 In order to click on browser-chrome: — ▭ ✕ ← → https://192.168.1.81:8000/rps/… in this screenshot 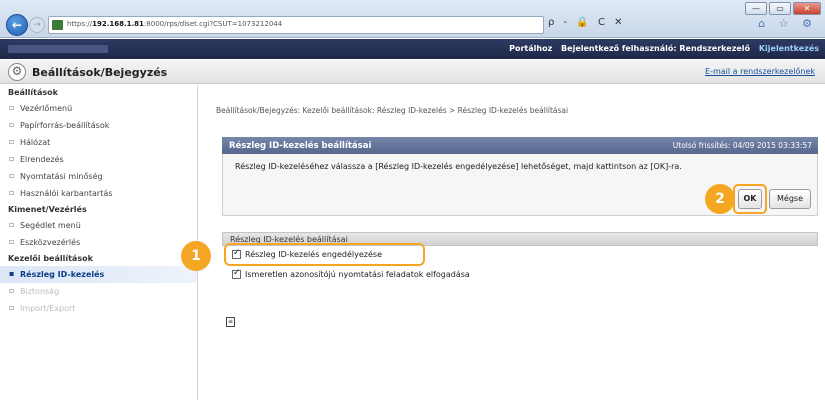, I will do `click(412, 19)`.